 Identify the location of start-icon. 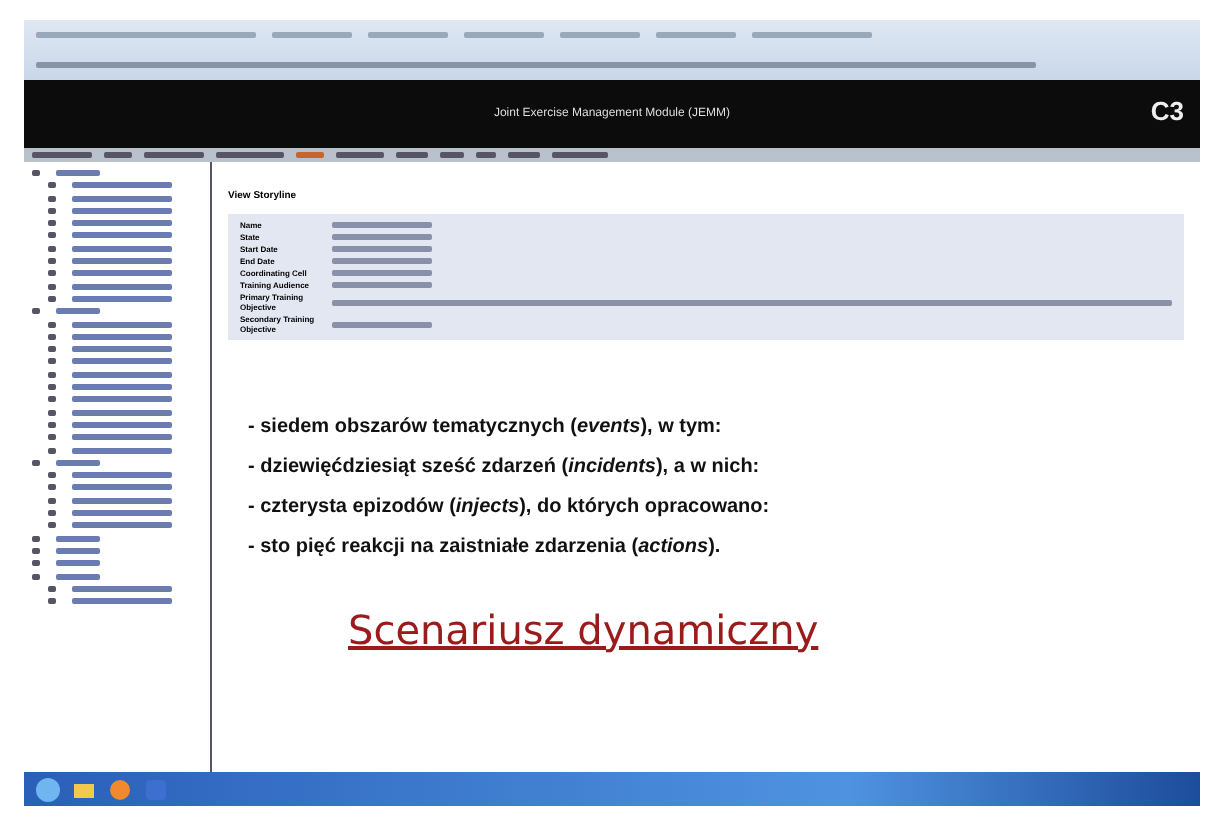
(48, 789).